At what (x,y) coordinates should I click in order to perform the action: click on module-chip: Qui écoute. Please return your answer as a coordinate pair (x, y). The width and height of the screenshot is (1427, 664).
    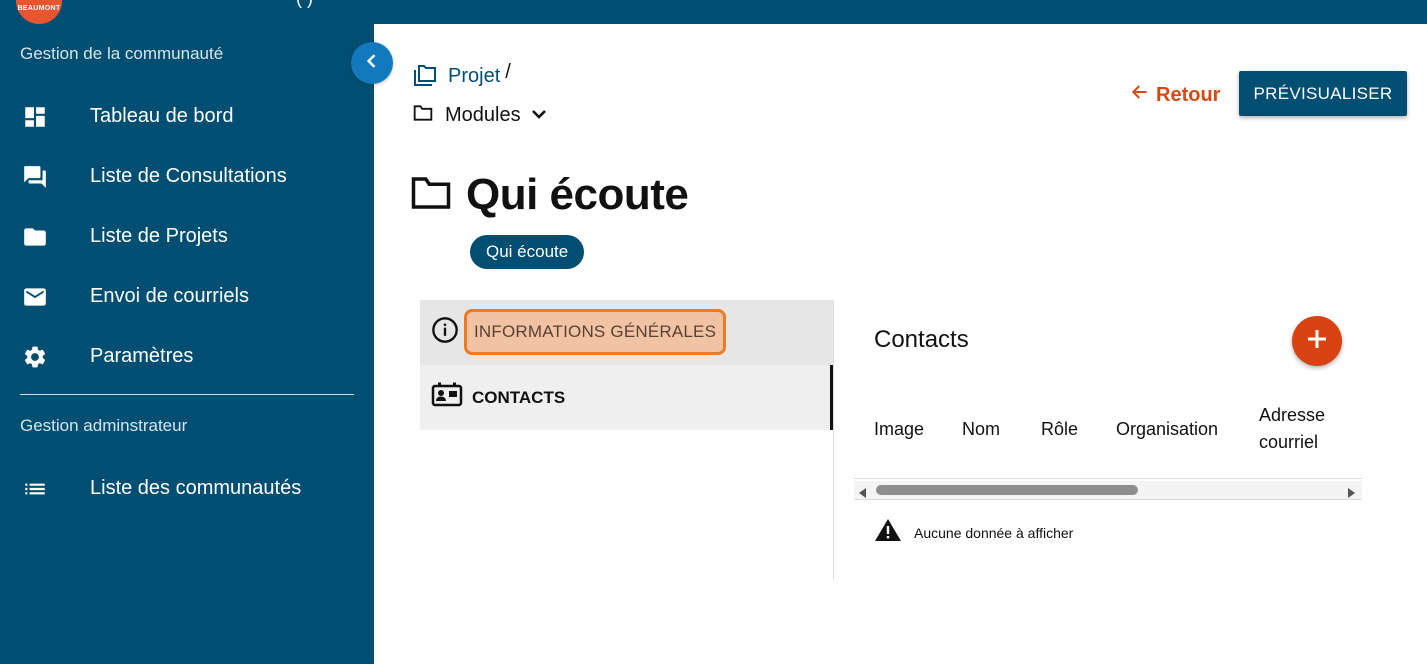
    Looking at the image, I should click on (527, 252).